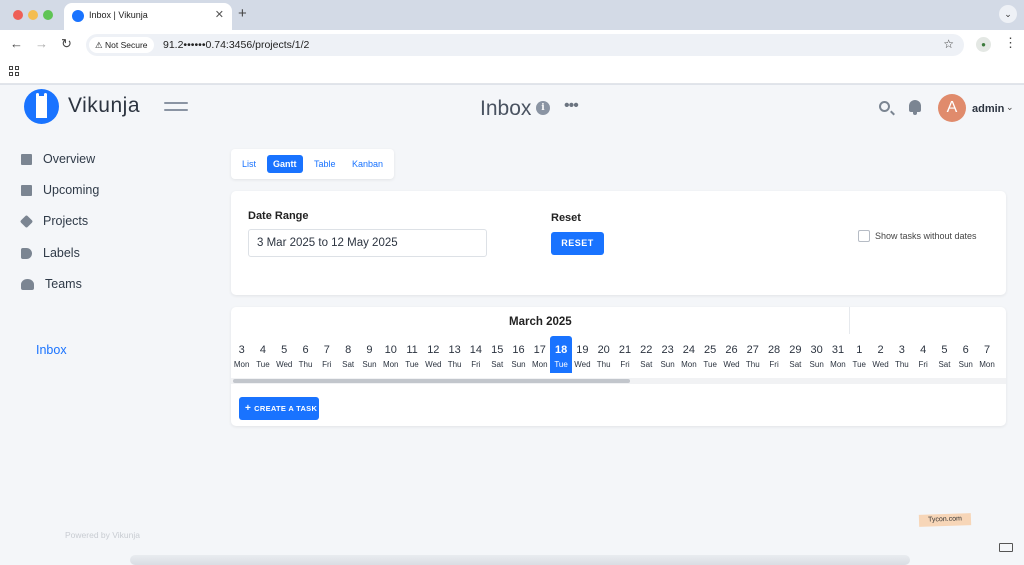 The image size is (1024, 565). What do you see at coordinates (561, 350) in the screenshot?
I see `day-number: 18` at bounding box center [561, 350].